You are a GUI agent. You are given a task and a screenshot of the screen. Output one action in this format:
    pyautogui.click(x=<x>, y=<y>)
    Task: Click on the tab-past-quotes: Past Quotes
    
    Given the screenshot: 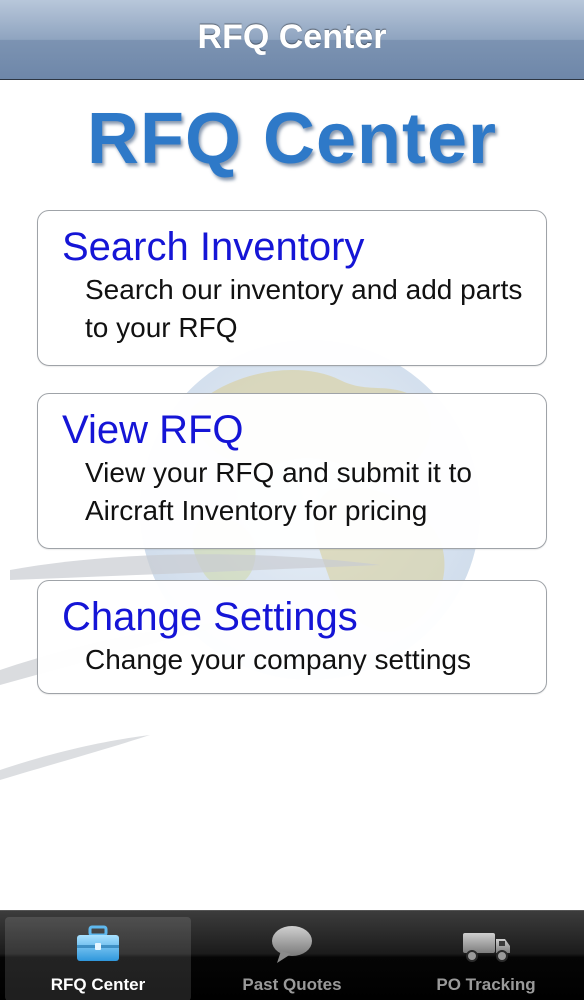 What is the action you would take?
    pyautogui.click(x=292, y=959)
    